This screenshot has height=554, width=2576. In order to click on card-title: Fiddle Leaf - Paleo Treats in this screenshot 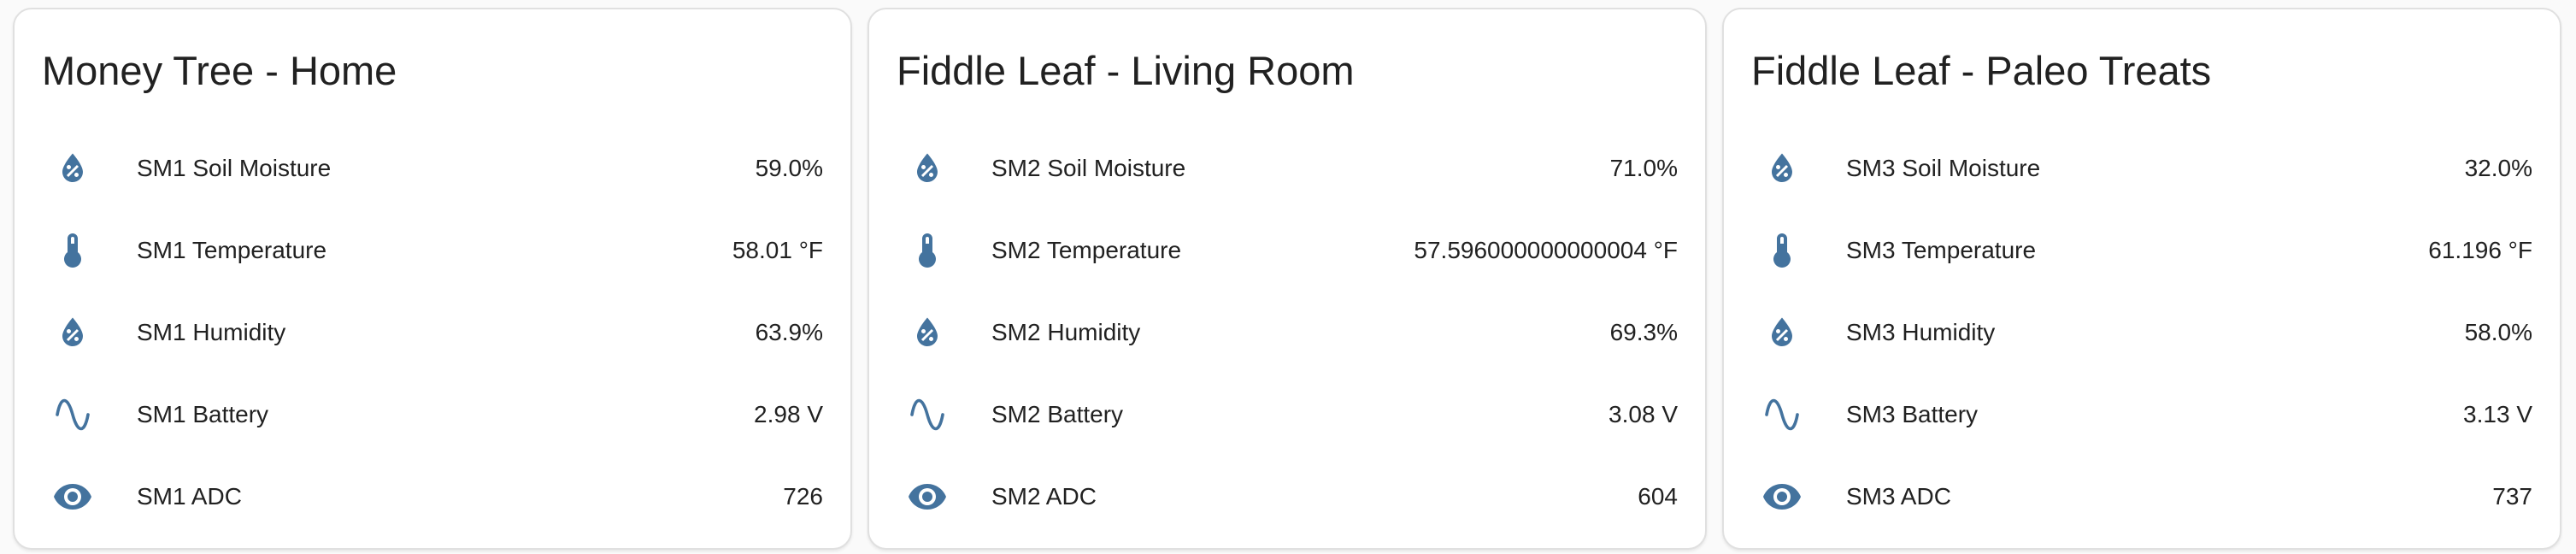, I will do `click(1981, 70)`.